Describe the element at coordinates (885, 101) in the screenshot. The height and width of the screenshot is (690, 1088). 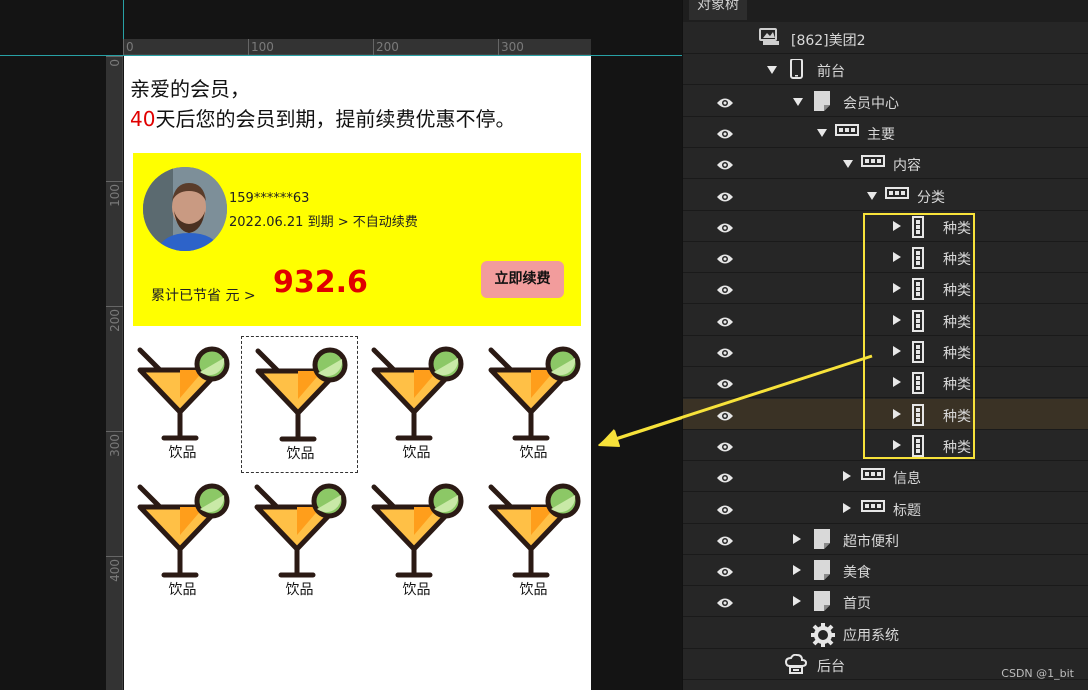
I see `tree-row: 会员中心` at that location.